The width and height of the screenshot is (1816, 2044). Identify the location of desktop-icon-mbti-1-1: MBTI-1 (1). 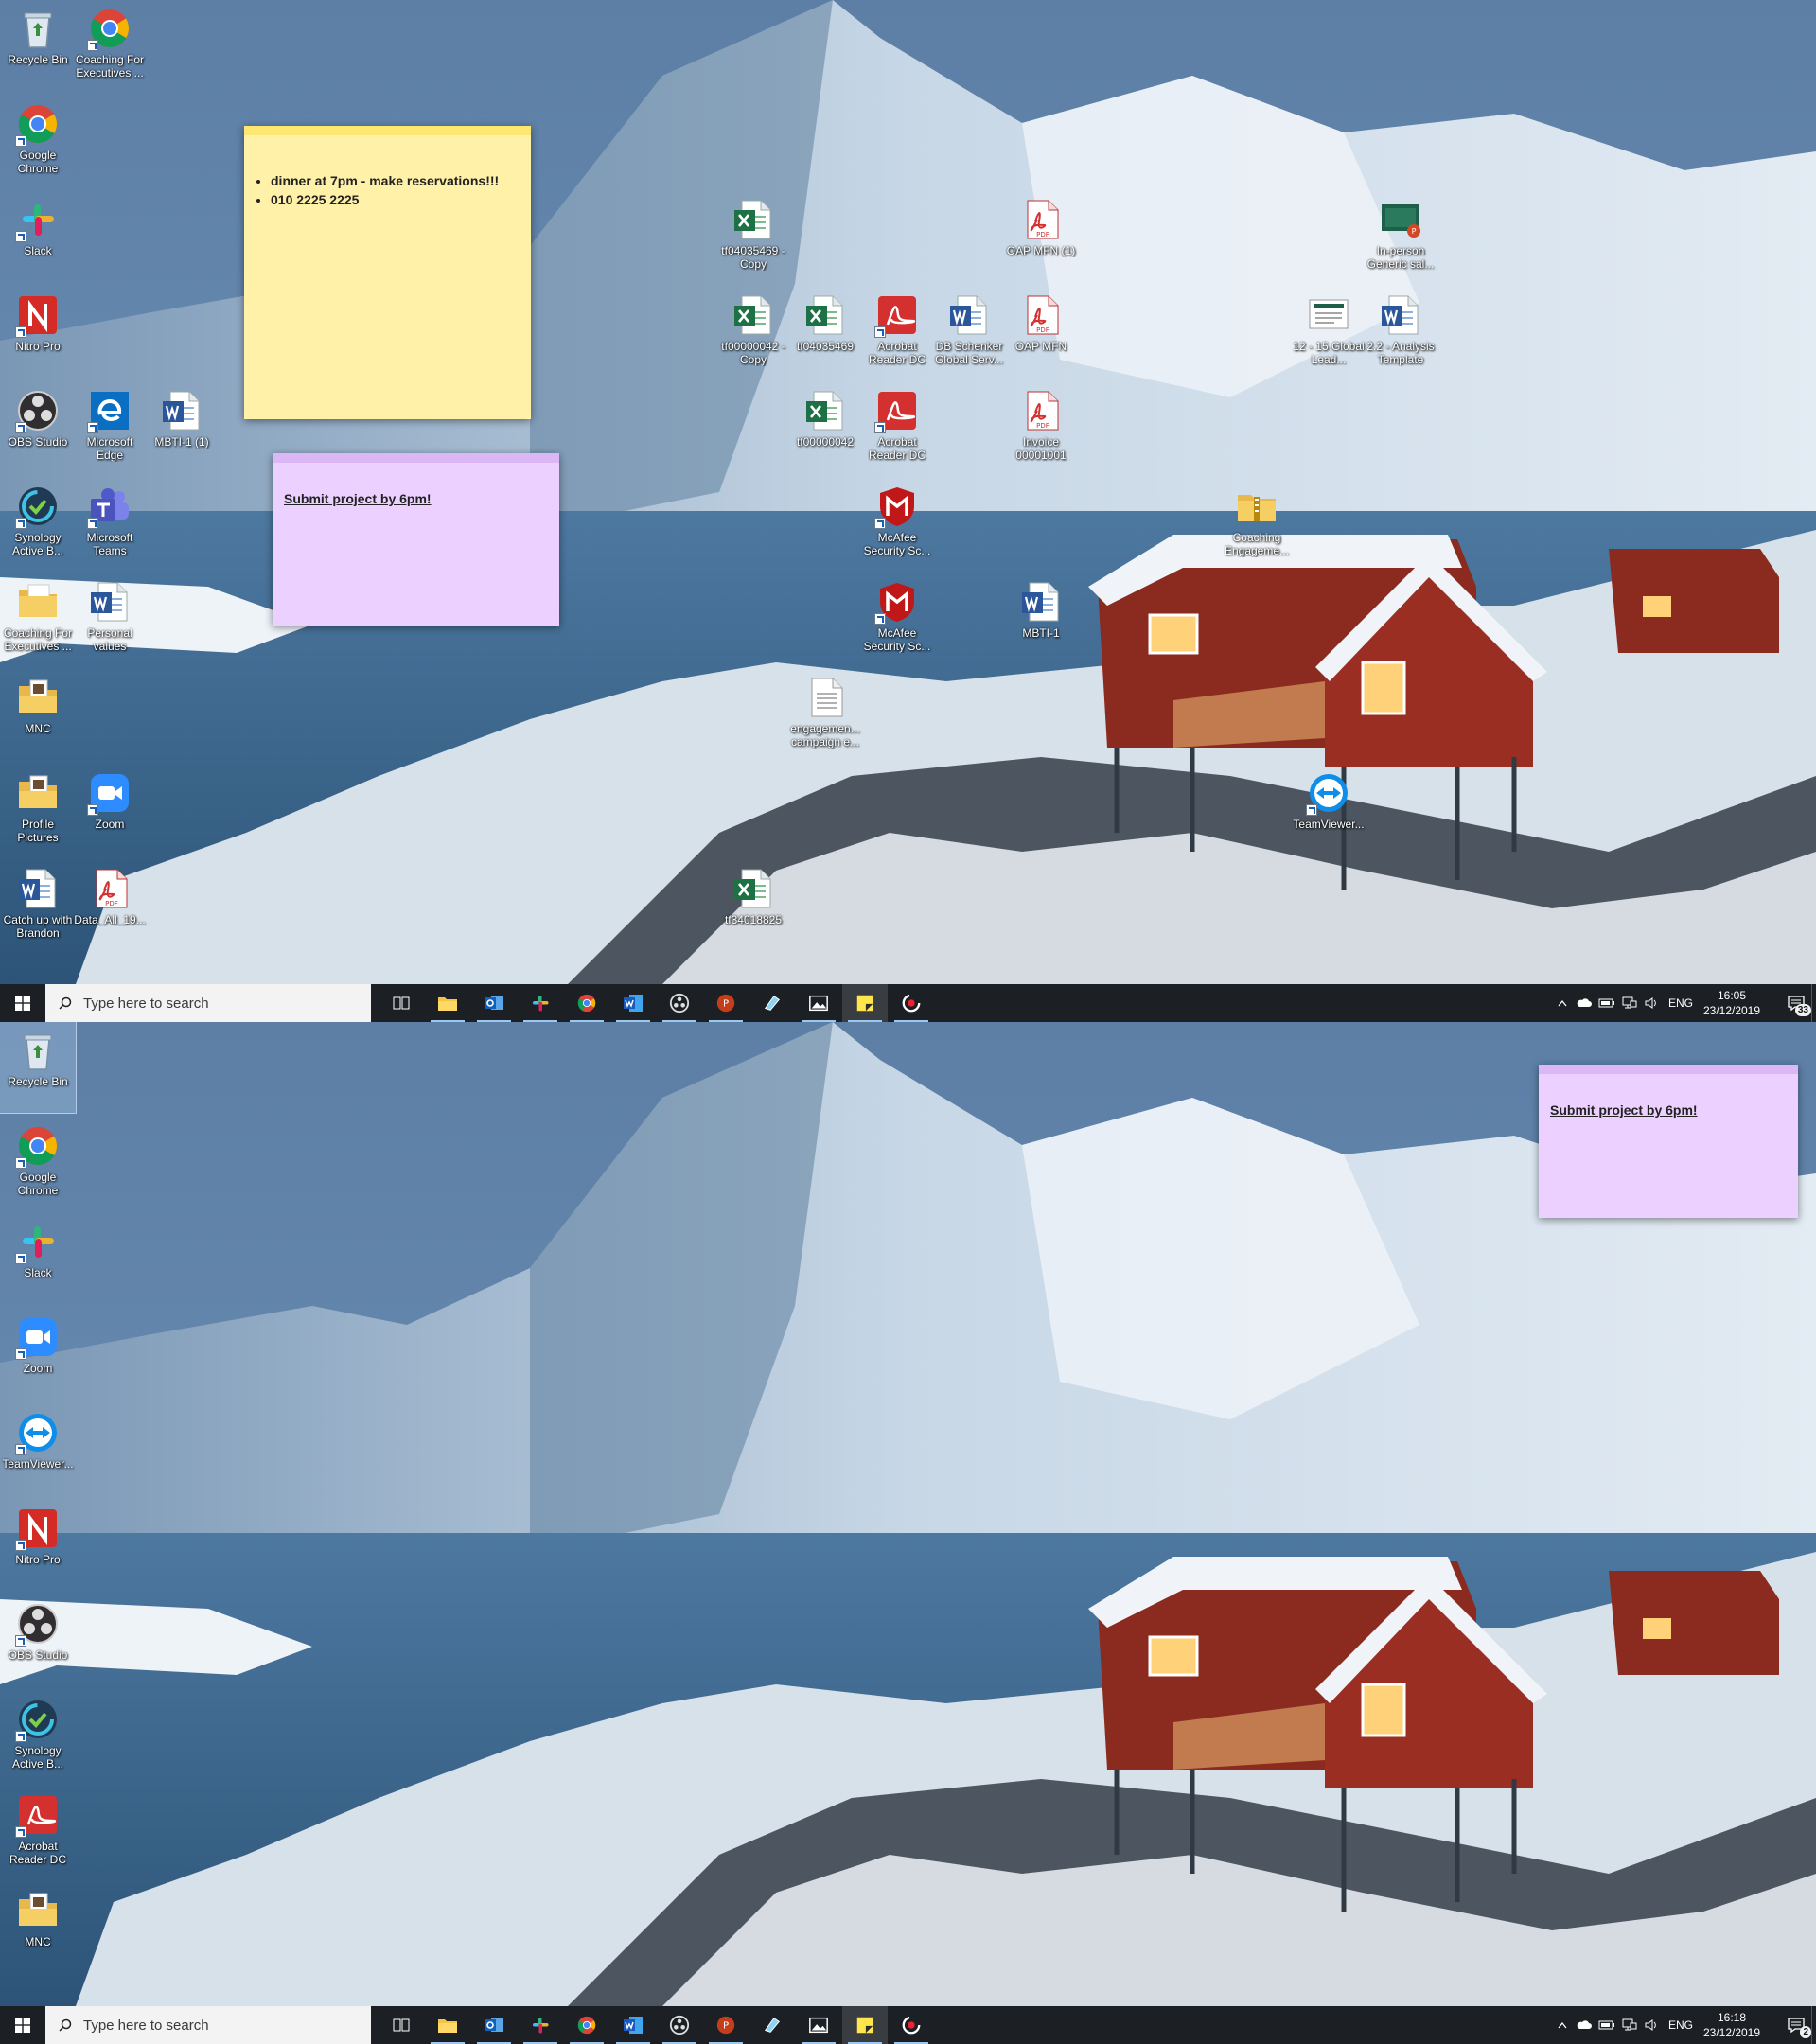
(182, 427).